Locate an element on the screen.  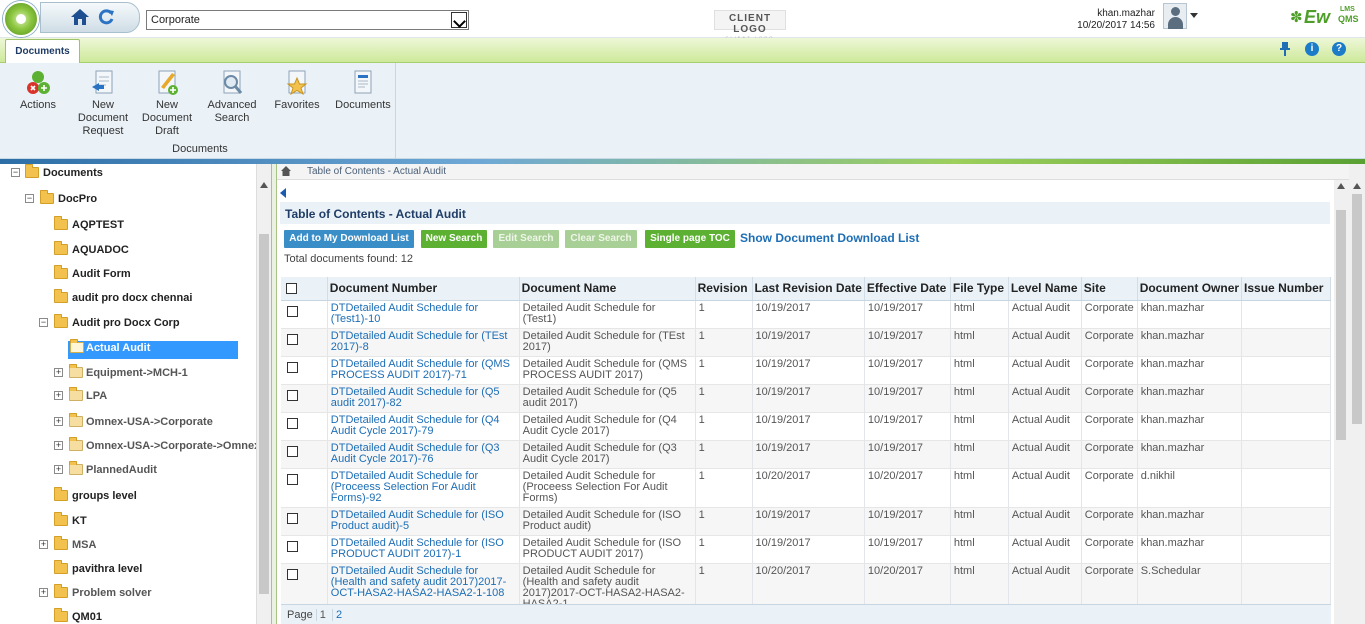
caret-down-icon is located at coordinates (1194, 15).